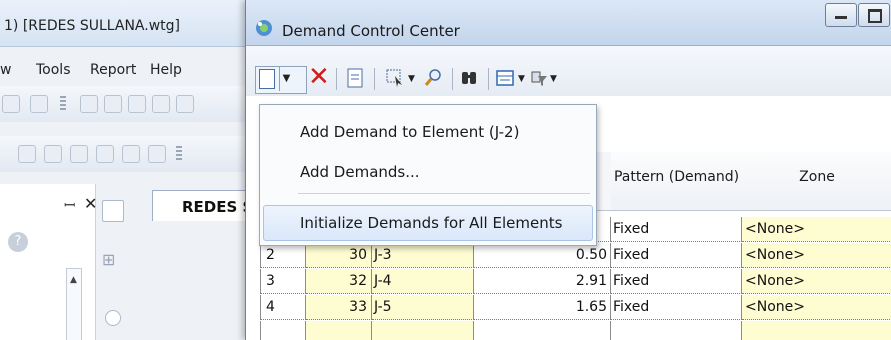  What do you see at coordinates (411, 79) in the screenshot?
I see `select-dropdown-icon: ▼` at bounding box center [411, 79].